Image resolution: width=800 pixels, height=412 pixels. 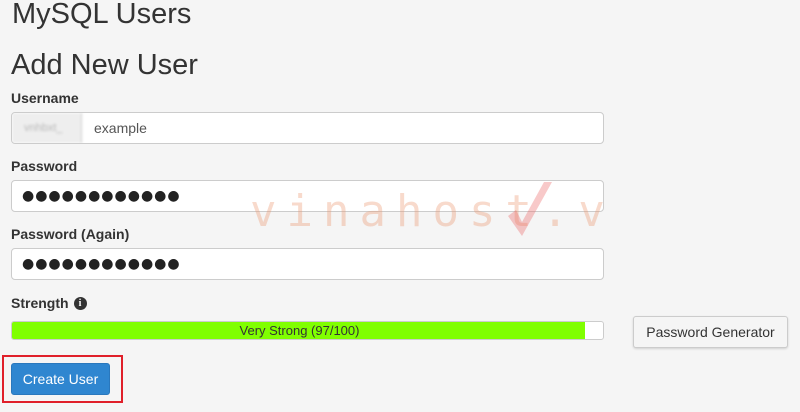 What do you see at coordinates (710, 332) in the screenshot?
I see `password-generator-button: Password Generator` at bounding box center [710, 332].